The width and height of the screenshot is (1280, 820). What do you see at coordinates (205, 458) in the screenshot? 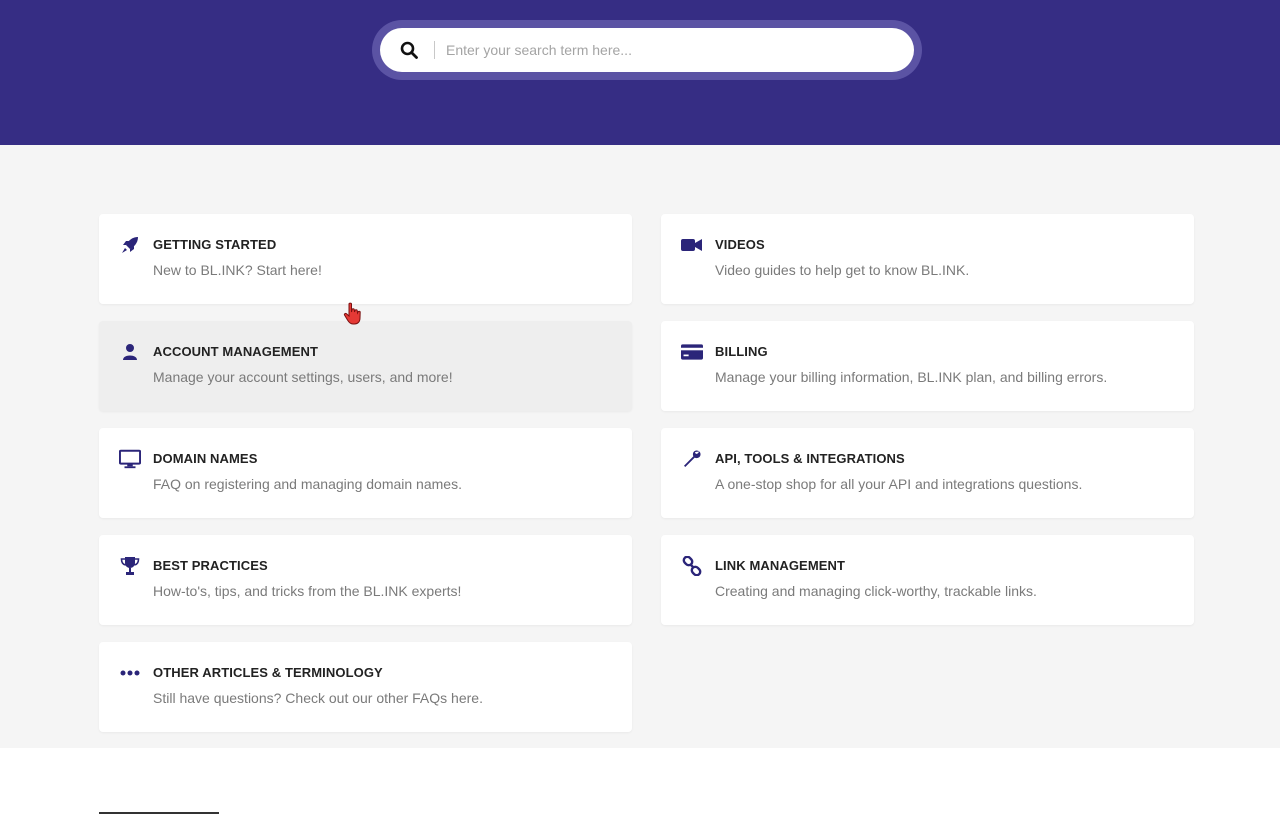
I see `card-title: DOMAIN NAMES` at bounding box center [205, 458].